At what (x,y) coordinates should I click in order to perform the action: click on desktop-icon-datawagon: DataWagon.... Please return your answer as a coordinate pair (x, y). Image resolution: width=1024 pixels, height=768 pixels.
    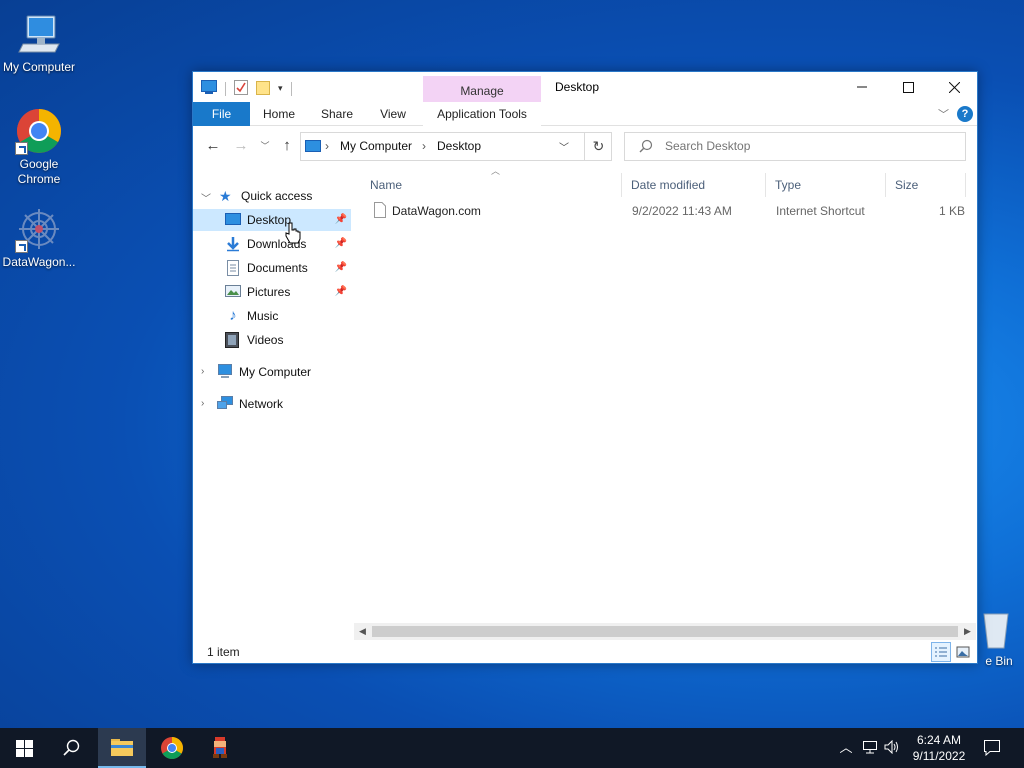
    Looking at the image, I should click on (39, 237).